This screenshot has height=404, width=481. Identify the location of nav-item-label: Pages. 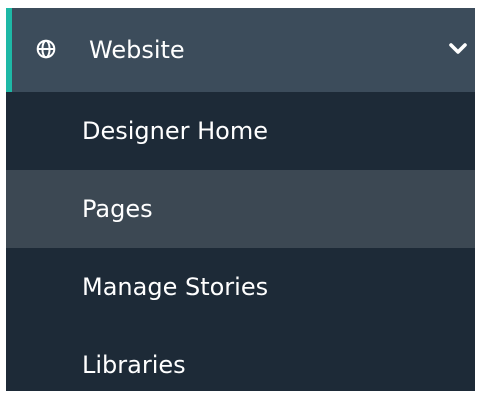
(117, 209).